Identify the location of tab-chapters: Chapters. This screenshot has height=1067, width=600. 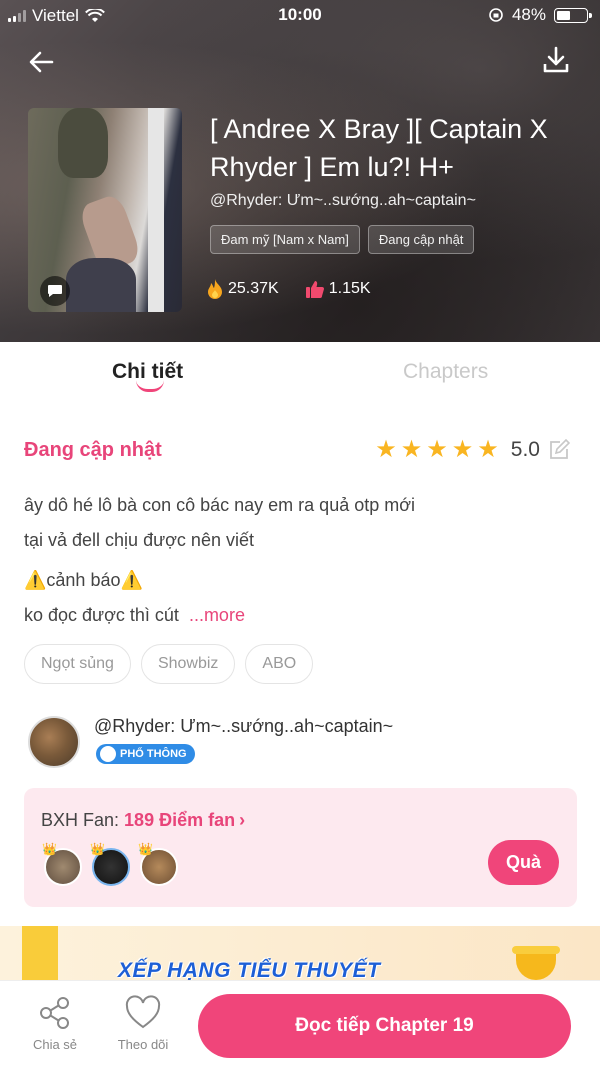
(445, 372).